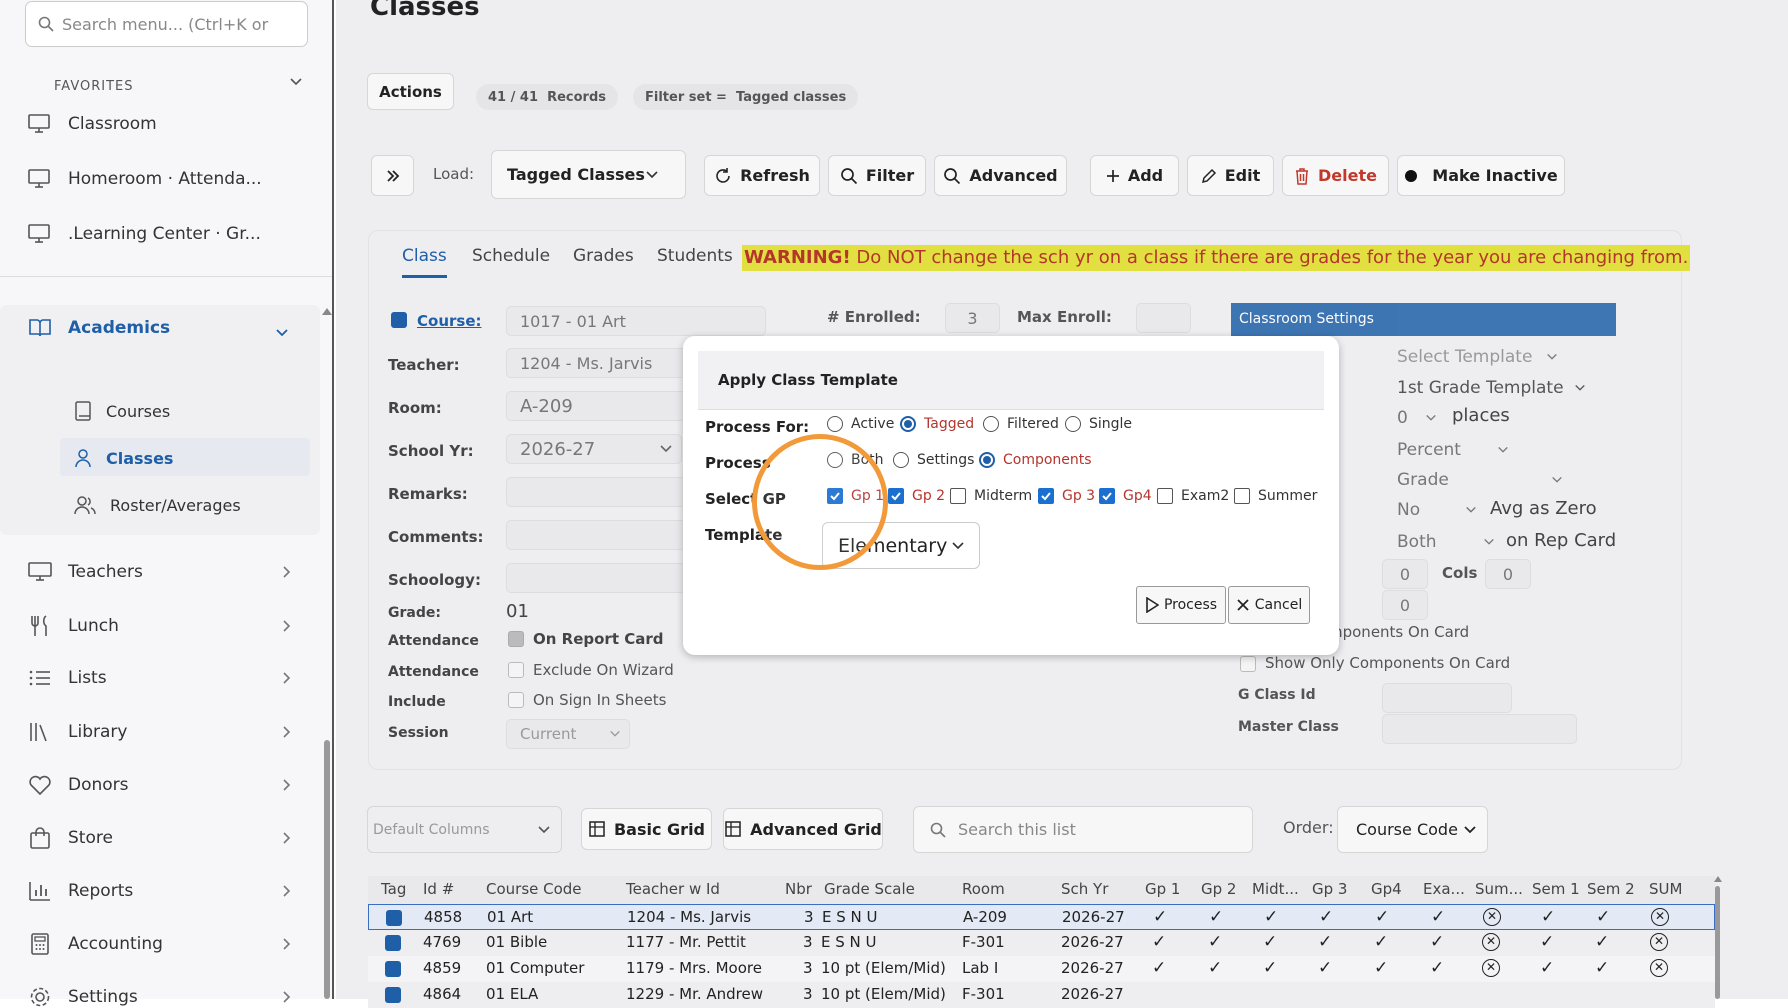 This screenshot has width=1788, height=1008. I want to click on course-field: 1017 - 01 Art, so click(636, 321).